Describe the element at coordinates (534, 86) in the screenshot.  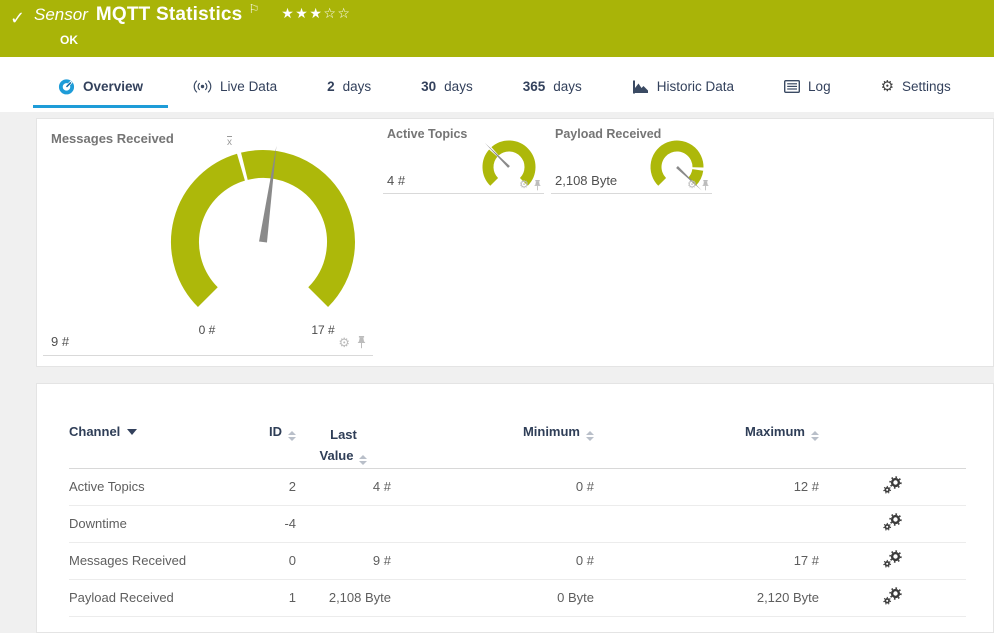
I see `tab-number: 365` at that location.